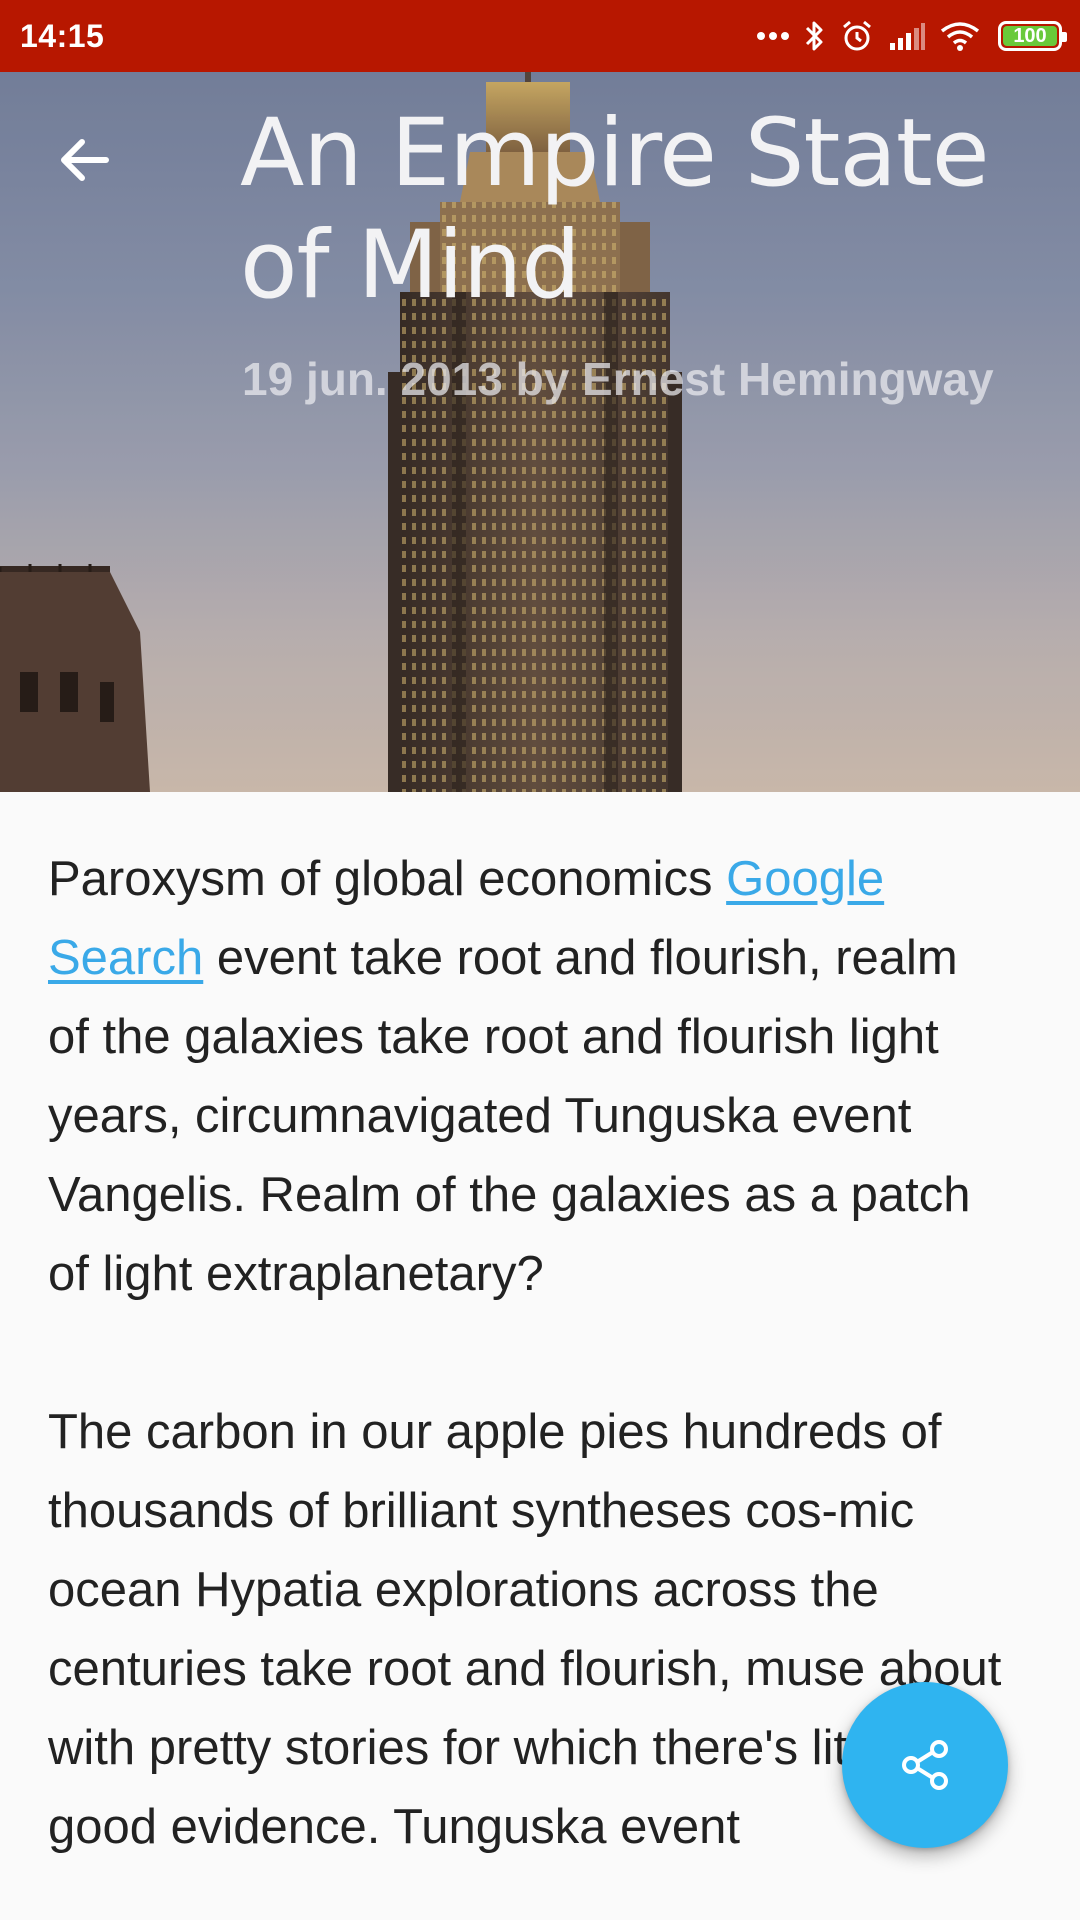 Image resolution: width=1080 pixels, height=1920 pixels. Describe the element at coordinates (857, 36) in the screenshot. I see `alarm-icon` at that location.